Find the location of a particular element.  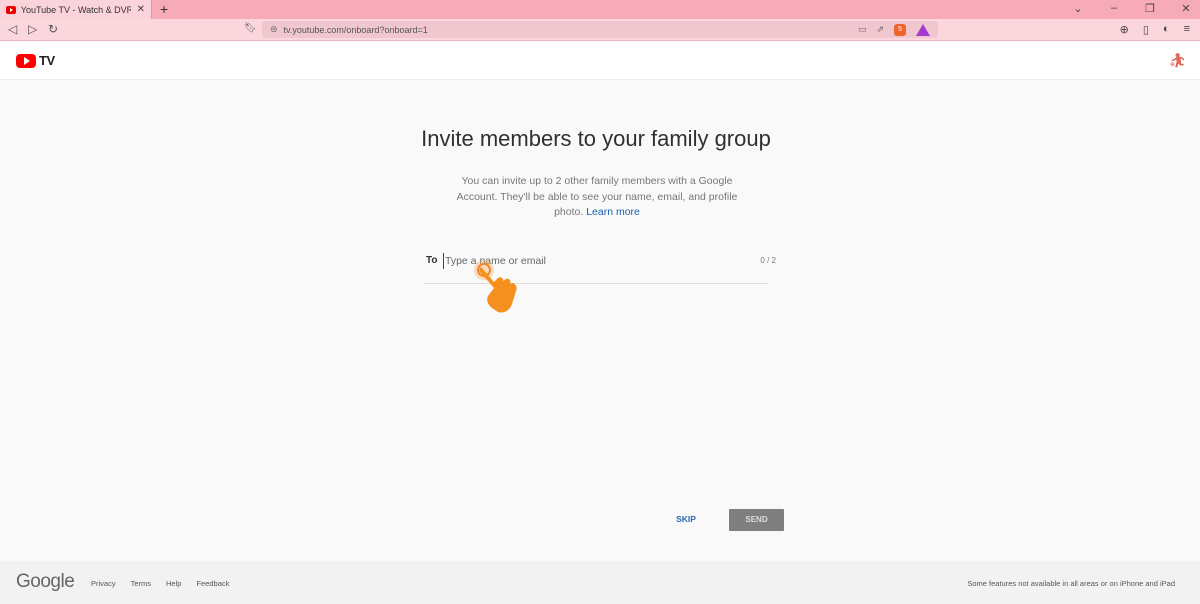

restore-icon: ❐ is located at coordinates (1150, 8).